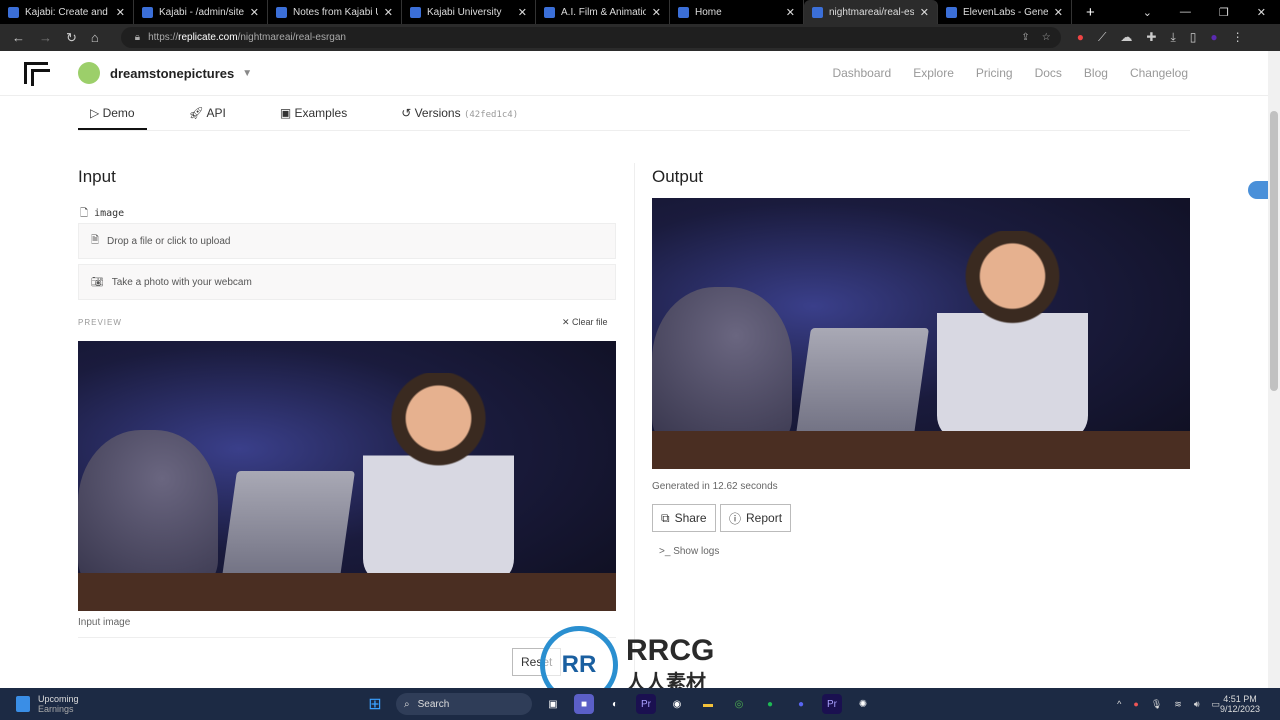 The width and height of the screenshot is (1280, 720). Describe the element at coordinates (756, 518) in the screenshot. I see `report-button: ⓘ Report` at that location.